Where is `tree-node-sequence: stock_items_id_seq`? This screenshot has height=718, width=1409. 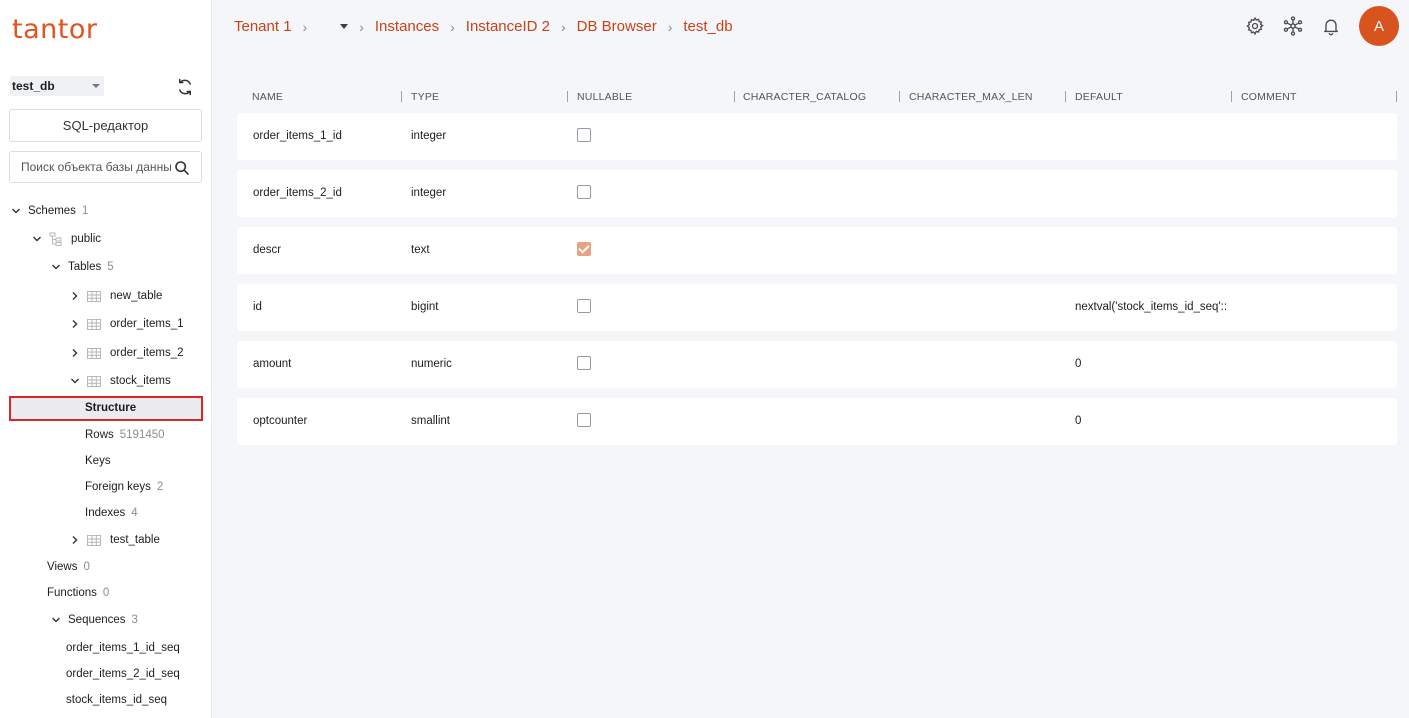
tree-node-sequence: stock_items_id_seq is located at coordinates (116, 700).